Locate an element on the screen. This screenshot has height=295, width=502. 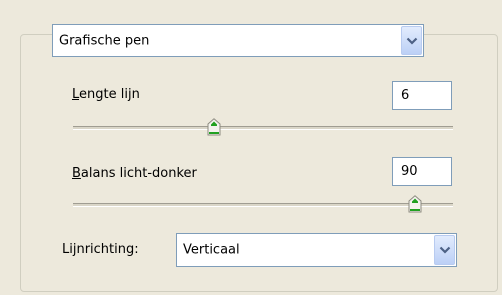
stroke-length-label: Lengte lijn is located at coordinates (106, 94).